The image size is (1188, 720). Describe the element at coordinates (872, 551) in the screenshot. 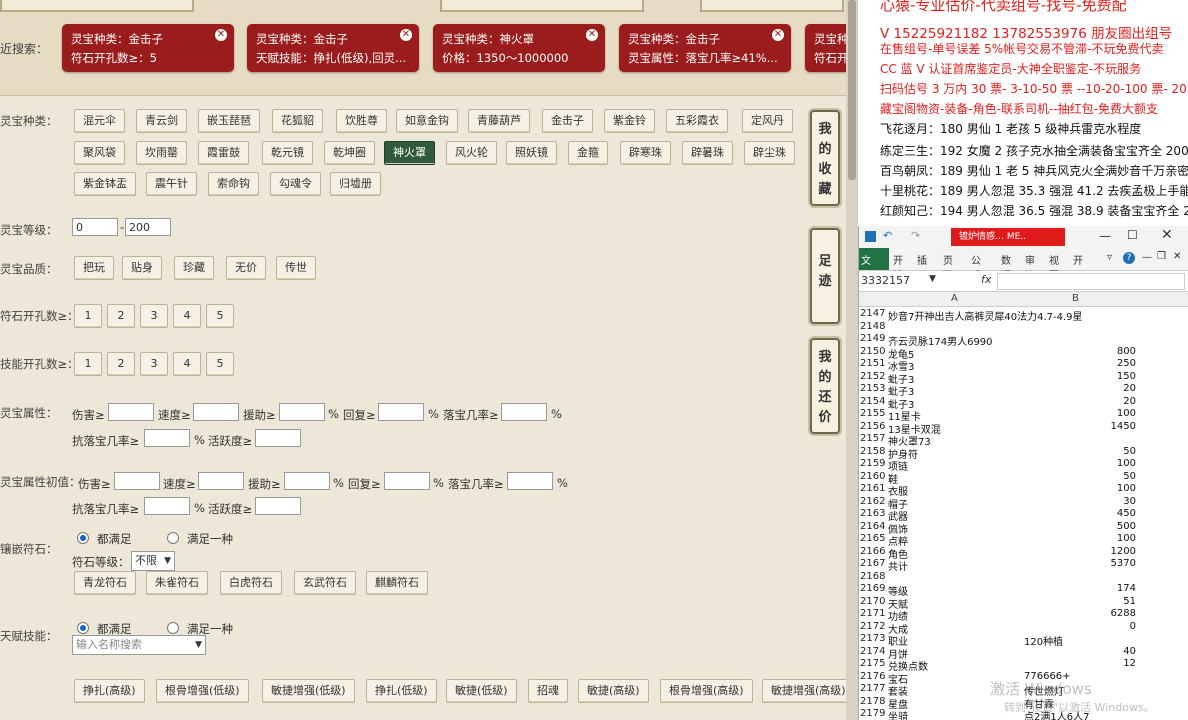

I see `row-number: 2166` at that location.